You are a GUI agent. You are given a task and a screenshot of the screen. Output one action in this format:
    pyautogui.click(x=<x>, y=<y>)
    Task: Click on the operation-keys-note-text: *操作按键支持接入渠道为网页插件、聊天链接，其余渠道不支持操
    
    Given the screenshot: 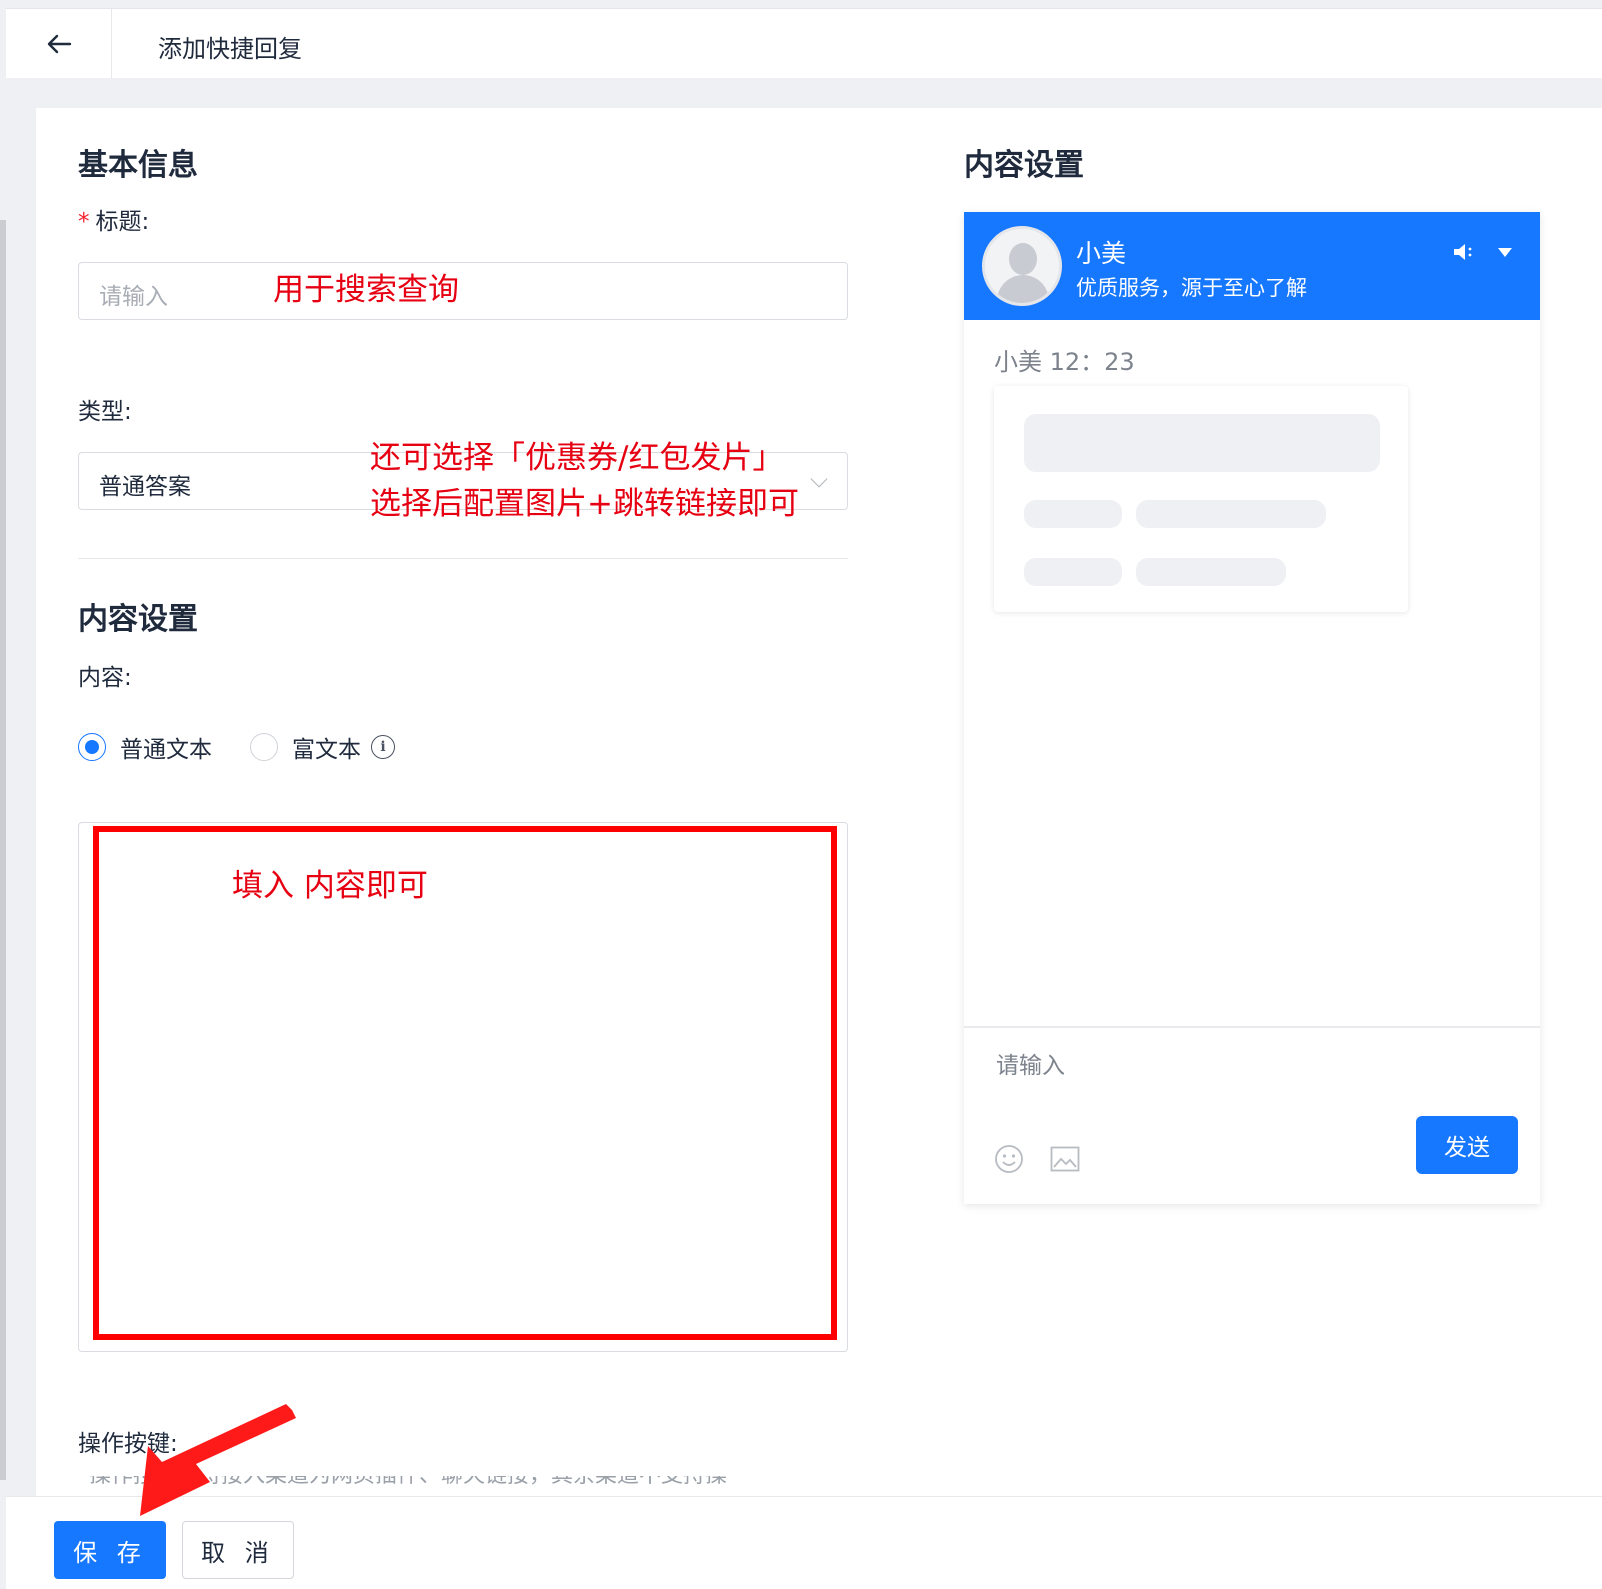 What is the action you would take?
    pyautogui.click(x=468, y=1485)
    